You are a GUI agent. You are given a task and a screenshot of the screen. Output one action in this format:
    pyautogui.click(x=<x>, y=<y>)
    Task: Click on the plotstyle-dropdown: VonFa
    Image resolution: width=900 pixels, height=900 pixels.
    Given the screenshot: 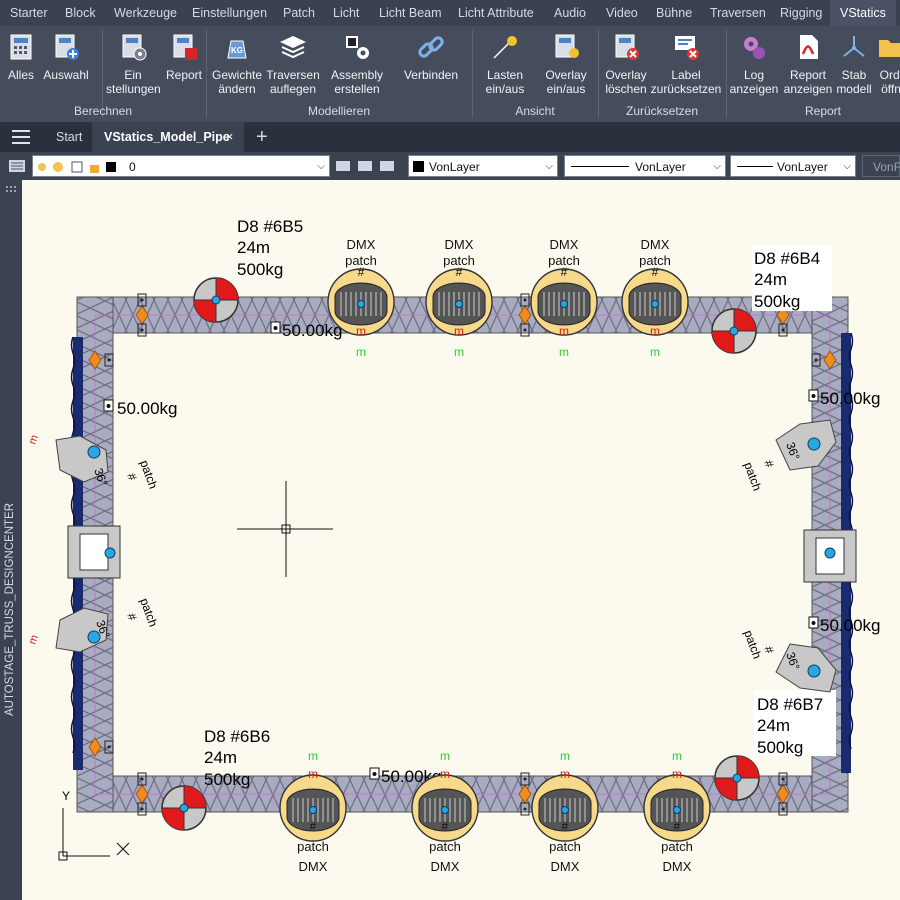 What is the action you would take?
    pyautogui.click(x=881, y=166)
    